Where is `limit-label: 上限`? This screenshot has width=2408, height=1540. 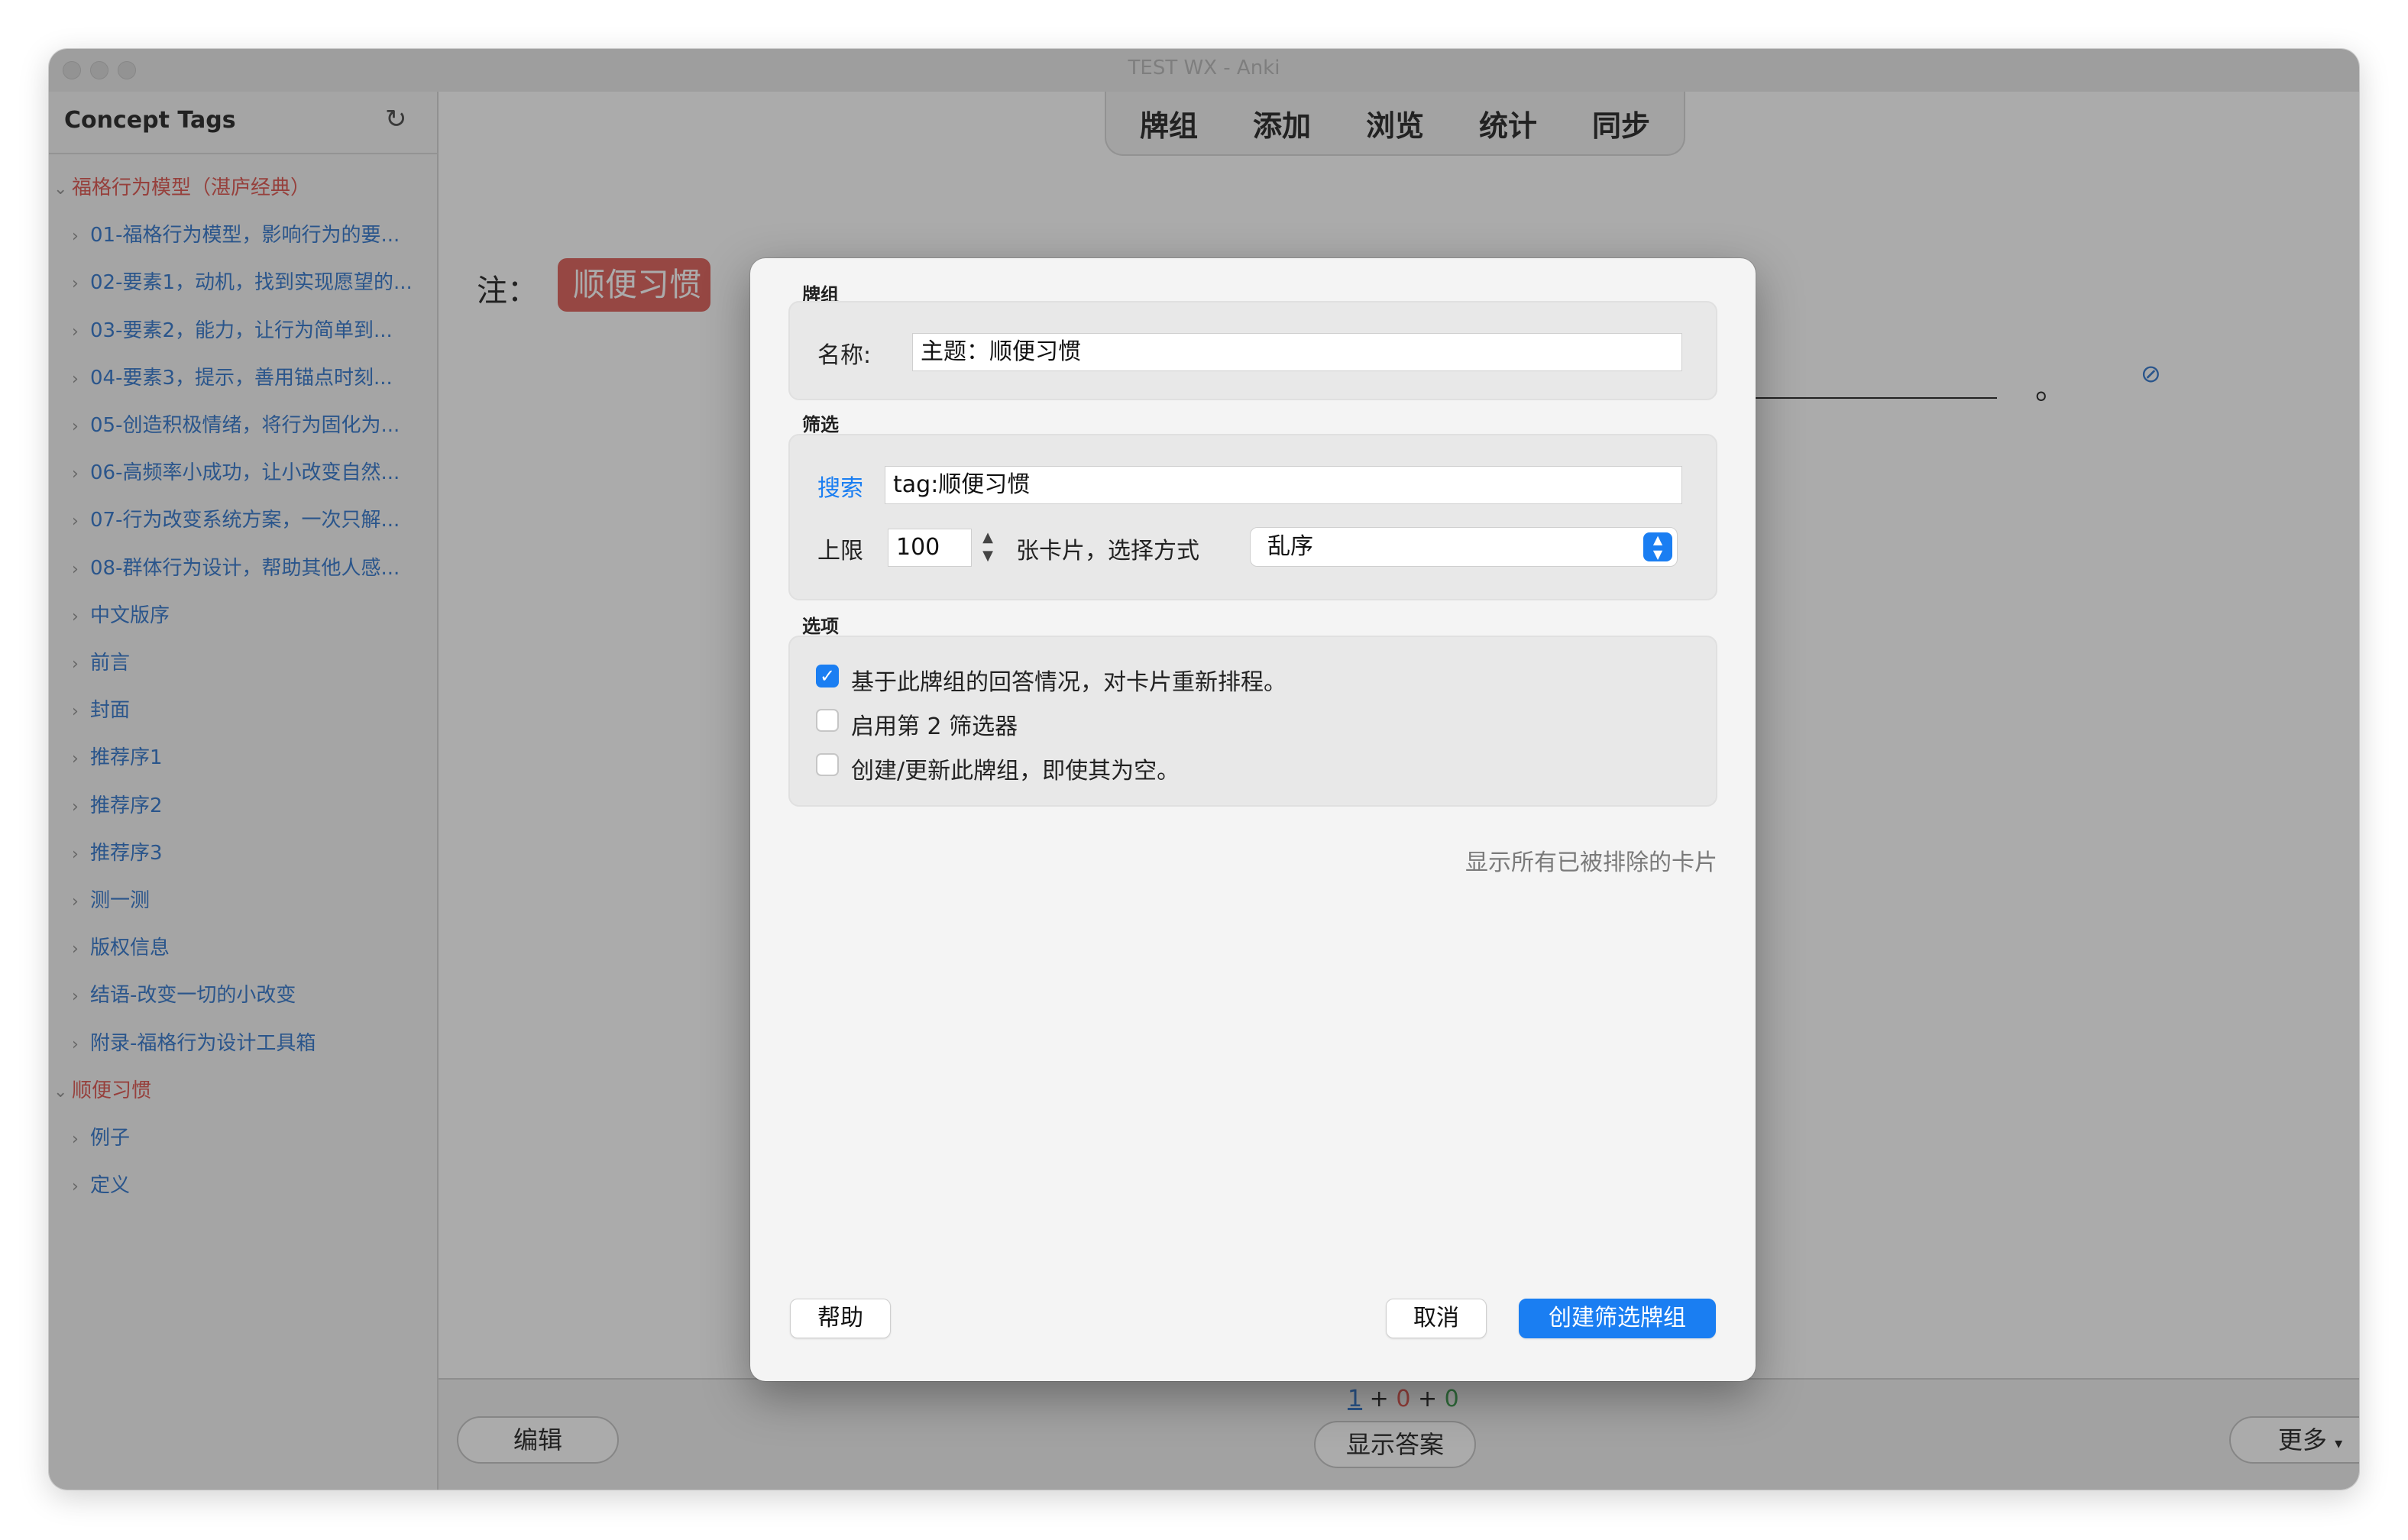 limit-label: 上限 is located at coordinates (840, 551).